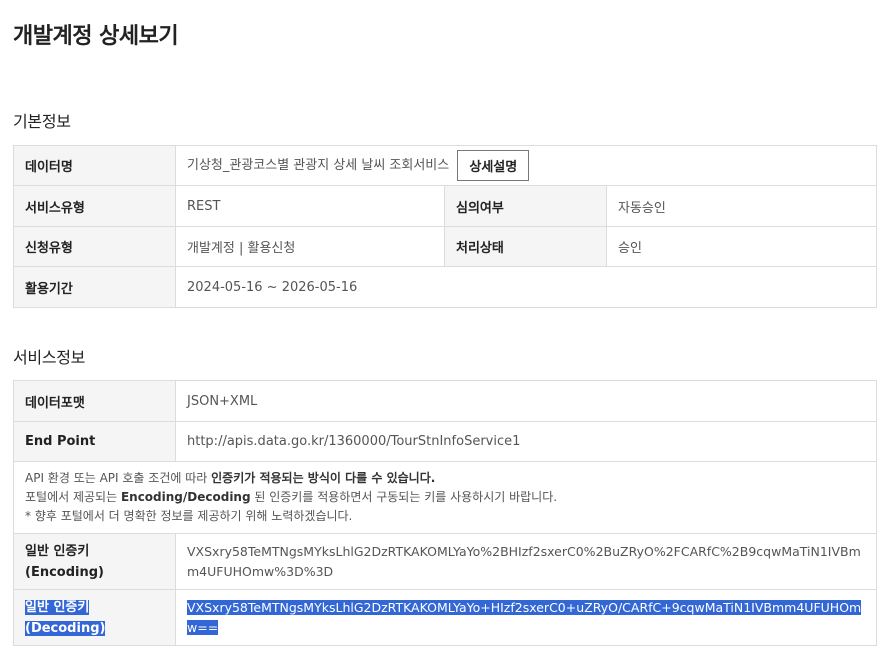 Image resolution: width=883 pixels, height=657 pixels. I want to click on endpoint-label: End Point, so click(94, 441).